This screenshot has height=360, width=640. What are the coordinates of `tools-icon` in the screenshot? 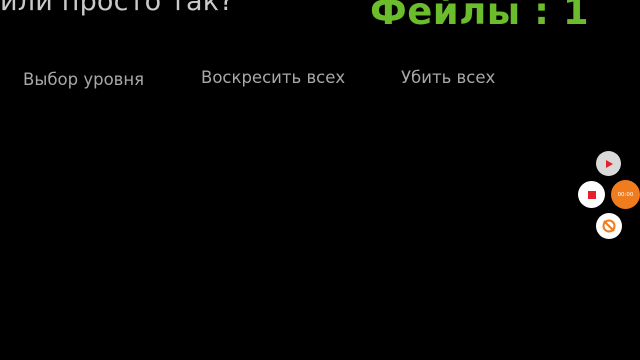 It's located at (609, 226).